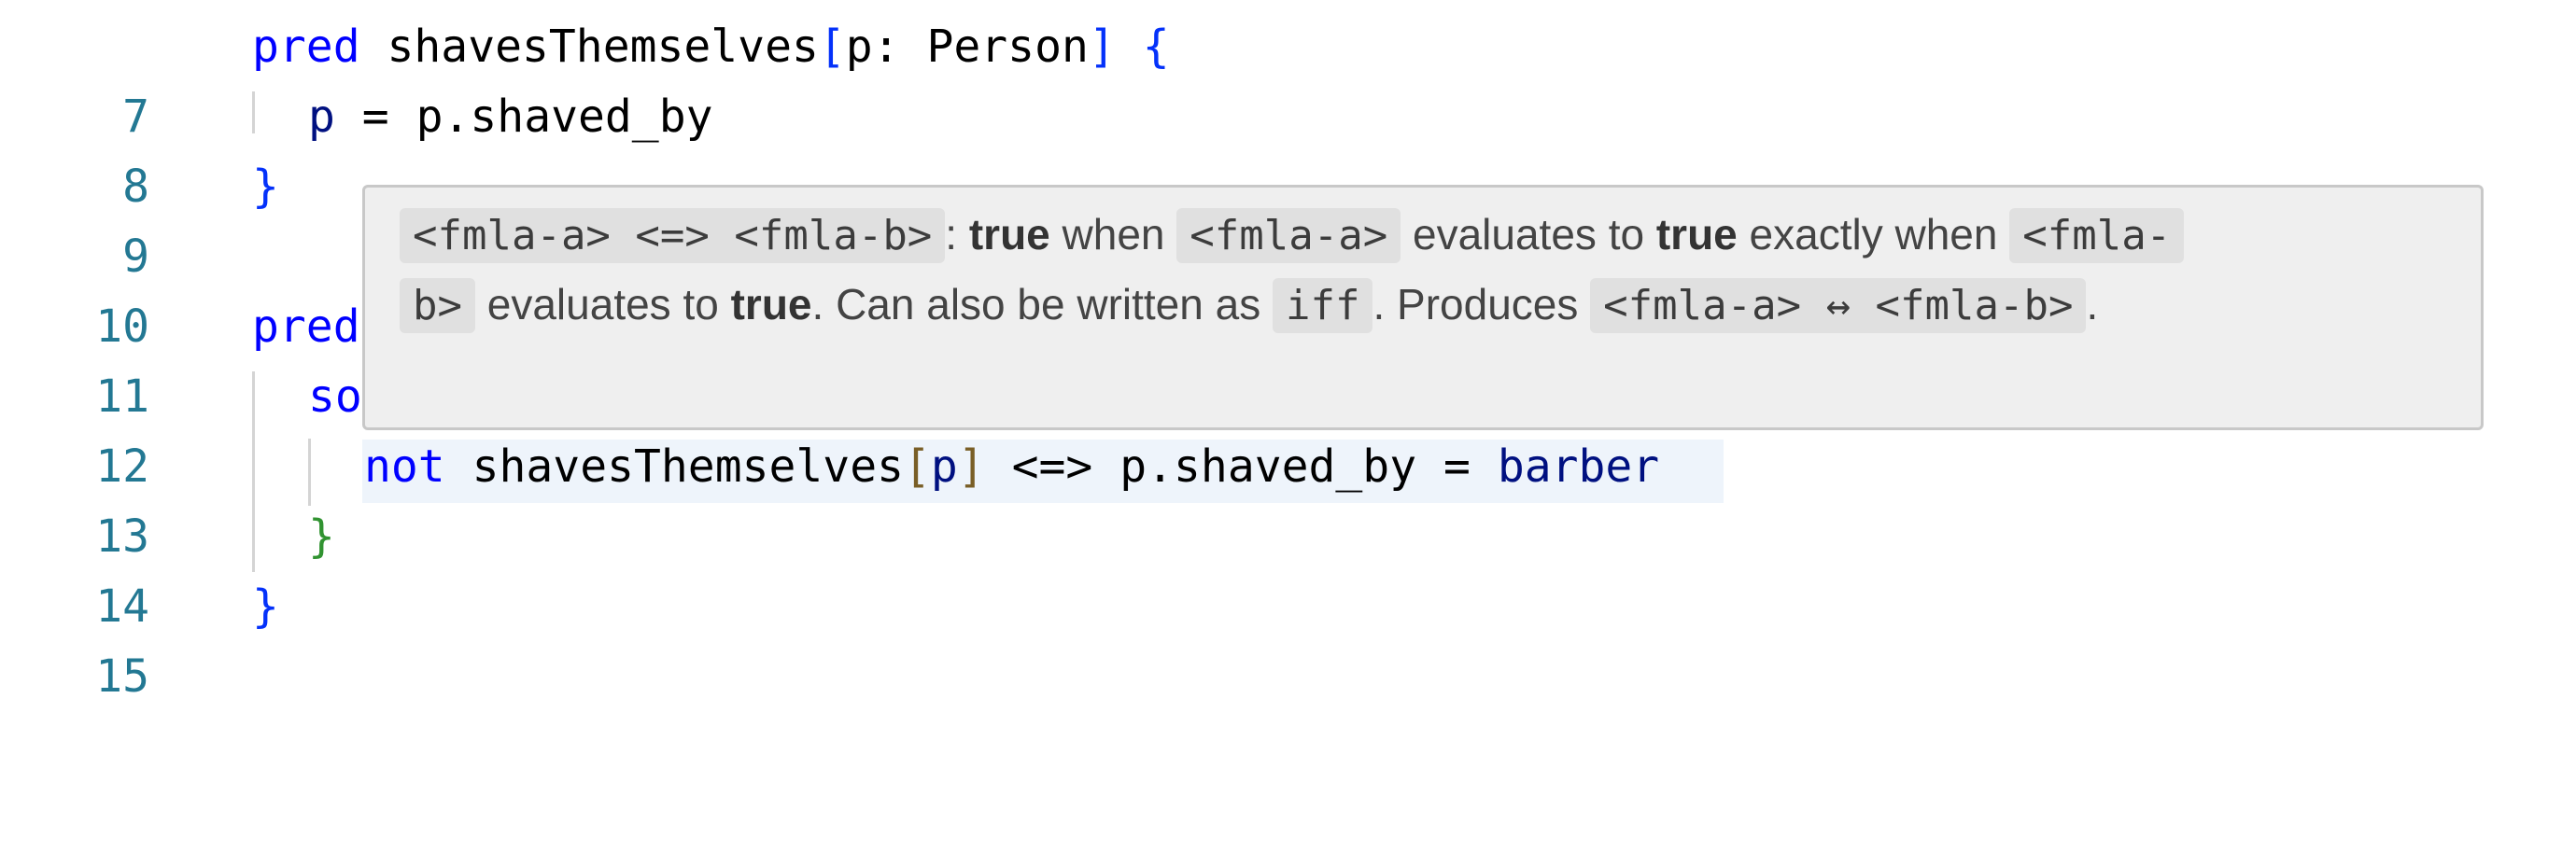 The width and height of the screenshot is (2576, 852). I want to click on parameter: p: Person, so click(967, 47).